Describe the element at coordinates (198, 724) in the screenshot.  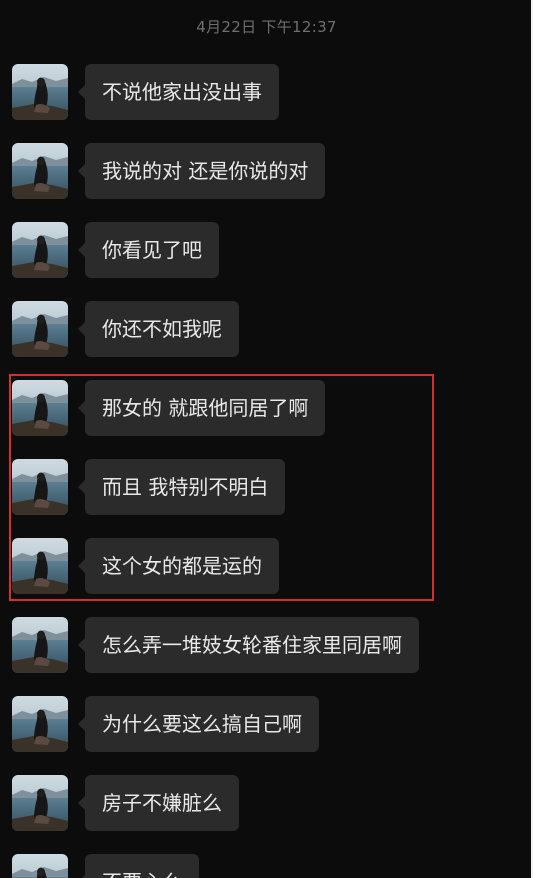
I see `message-bubble: 为什么要这么搞自己啊` at that location.